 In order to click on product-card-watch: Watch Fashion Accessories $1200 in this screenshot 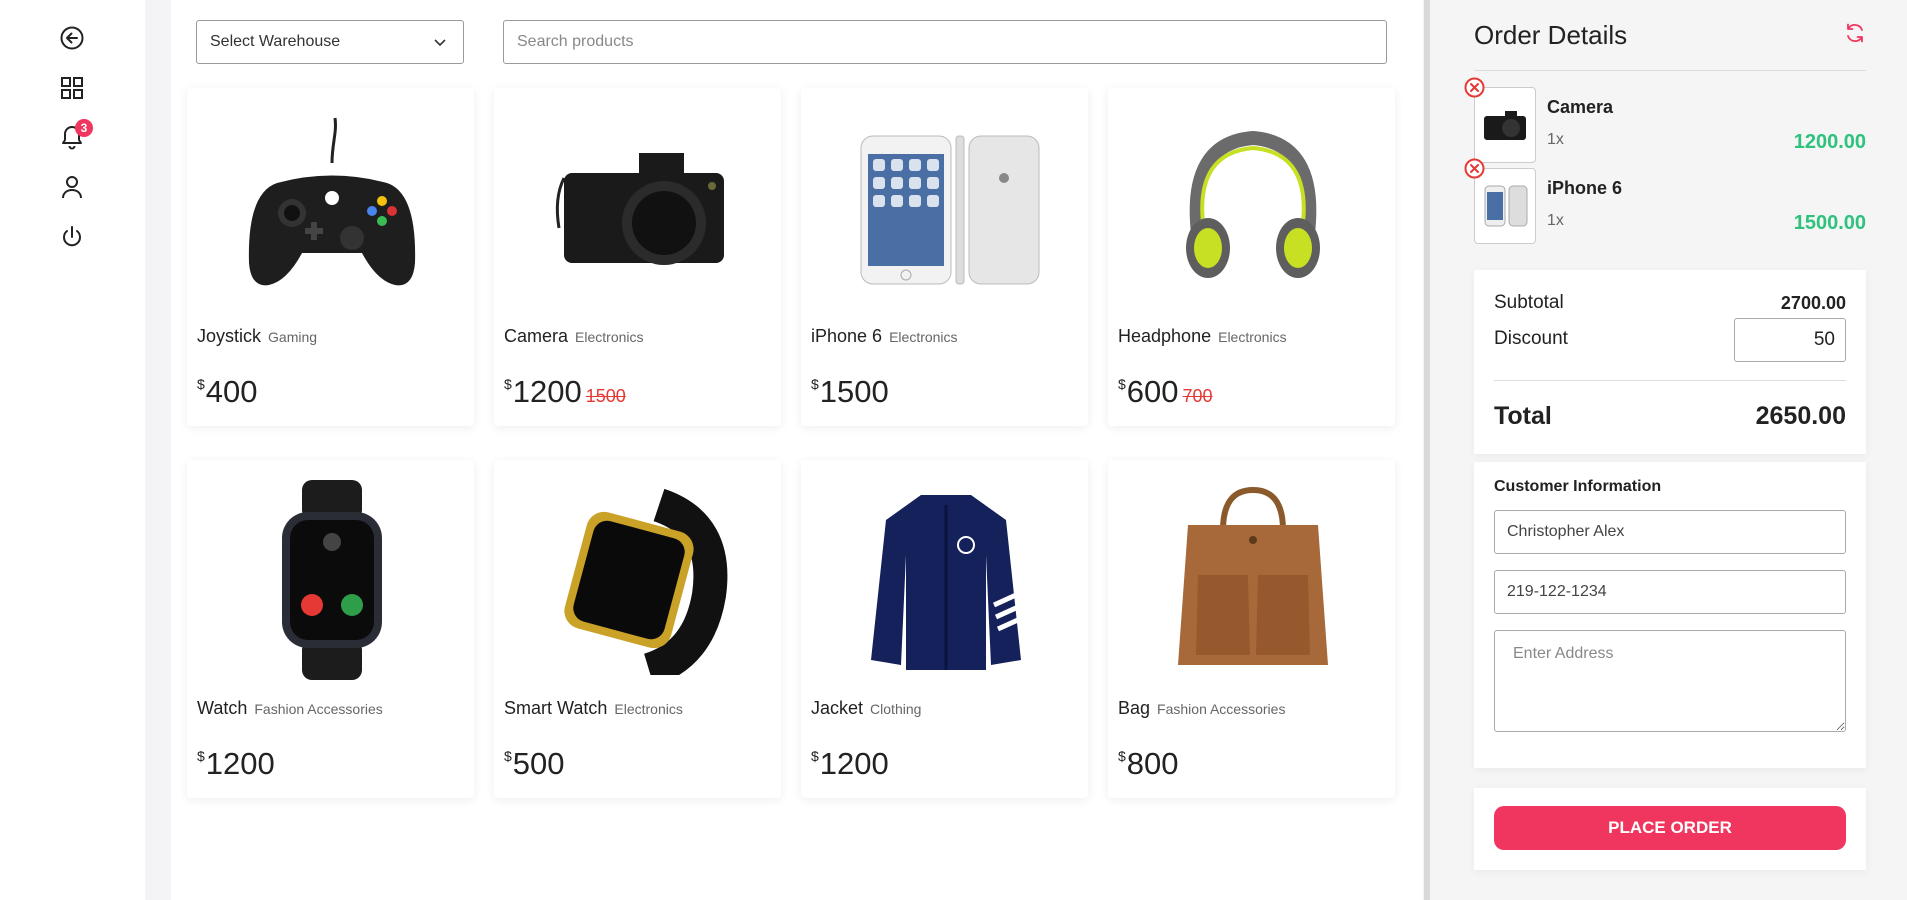, I will do `click(330, 629)`.